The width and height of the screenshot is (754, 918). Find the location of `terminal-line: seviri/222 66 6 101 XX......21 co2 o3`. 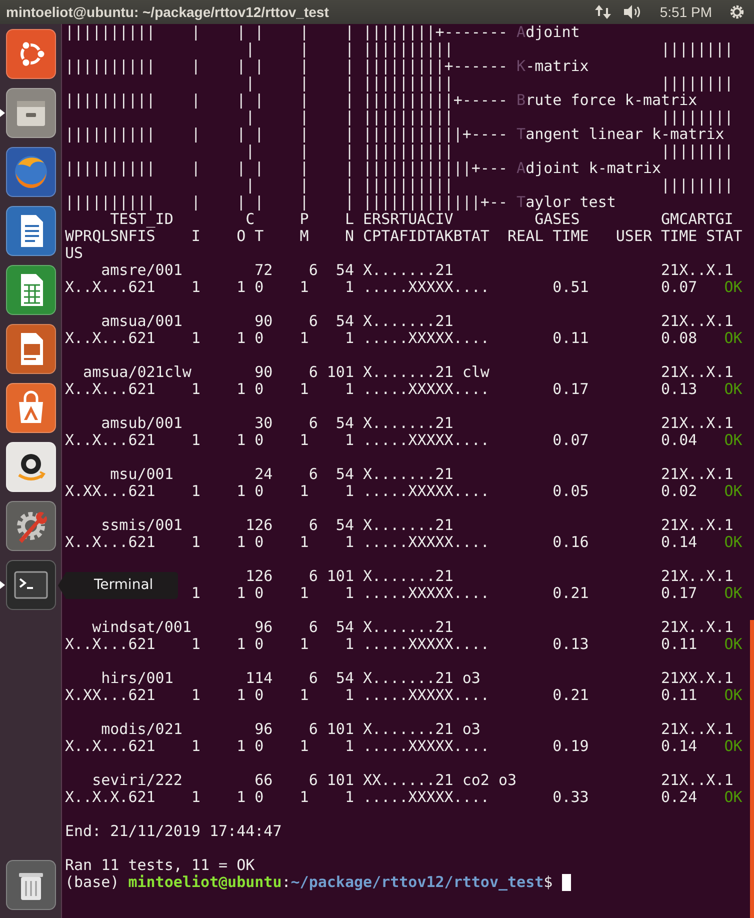

terminal-line: seviri/222 66 6 101 XX......21 co2 o3 is located at coordinates (304, 780).